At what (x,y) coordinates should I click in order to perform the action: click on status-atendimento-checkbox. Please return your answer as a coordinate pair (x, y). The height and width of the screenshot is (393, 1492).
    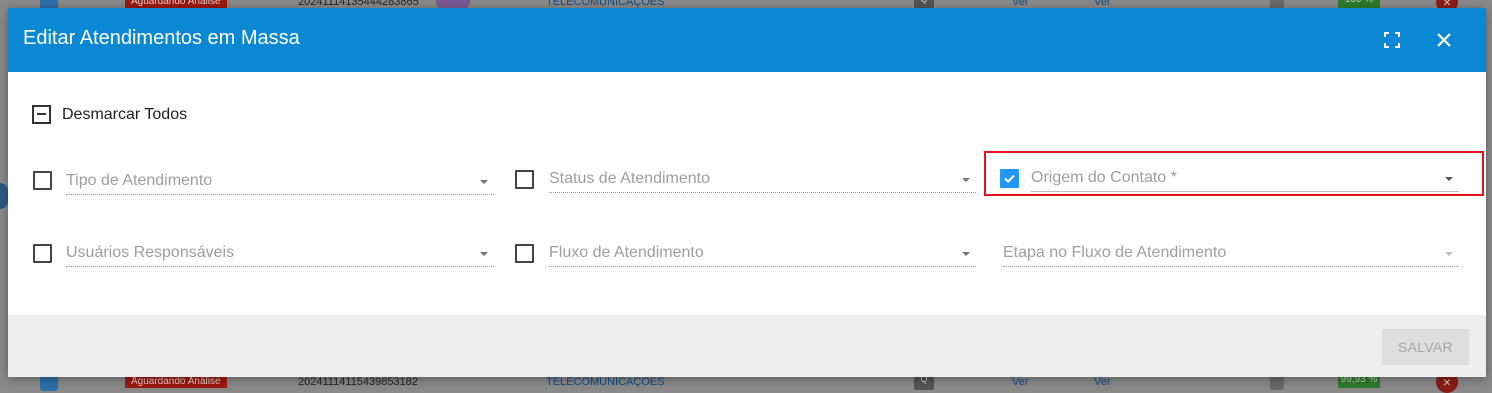
    Looking at the image, I should click on (524, 179).